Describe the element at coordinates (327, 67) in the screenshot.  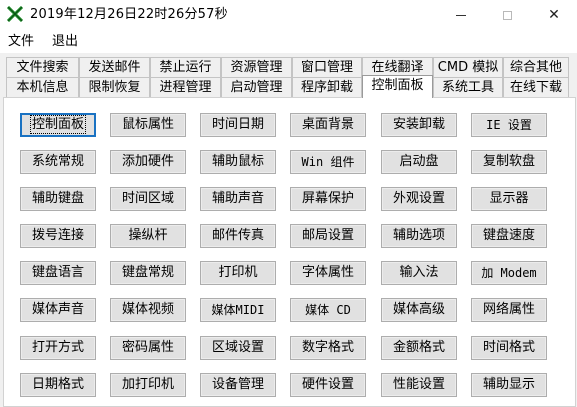
I see `tab-window-mgr: 窗口管理` at that location.